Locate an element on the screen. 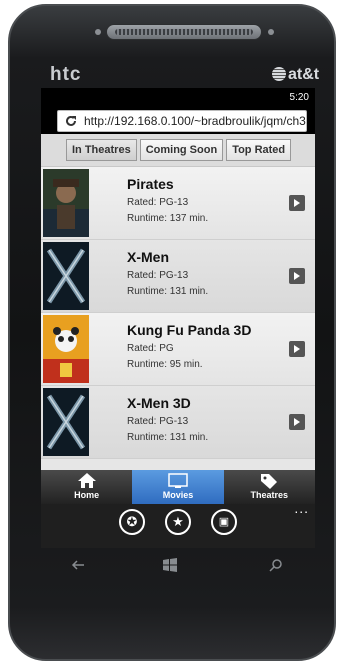 The width and height of the screenshot is (339, 665). nav-movies-label: Movies is located at coordinates (178, 495).